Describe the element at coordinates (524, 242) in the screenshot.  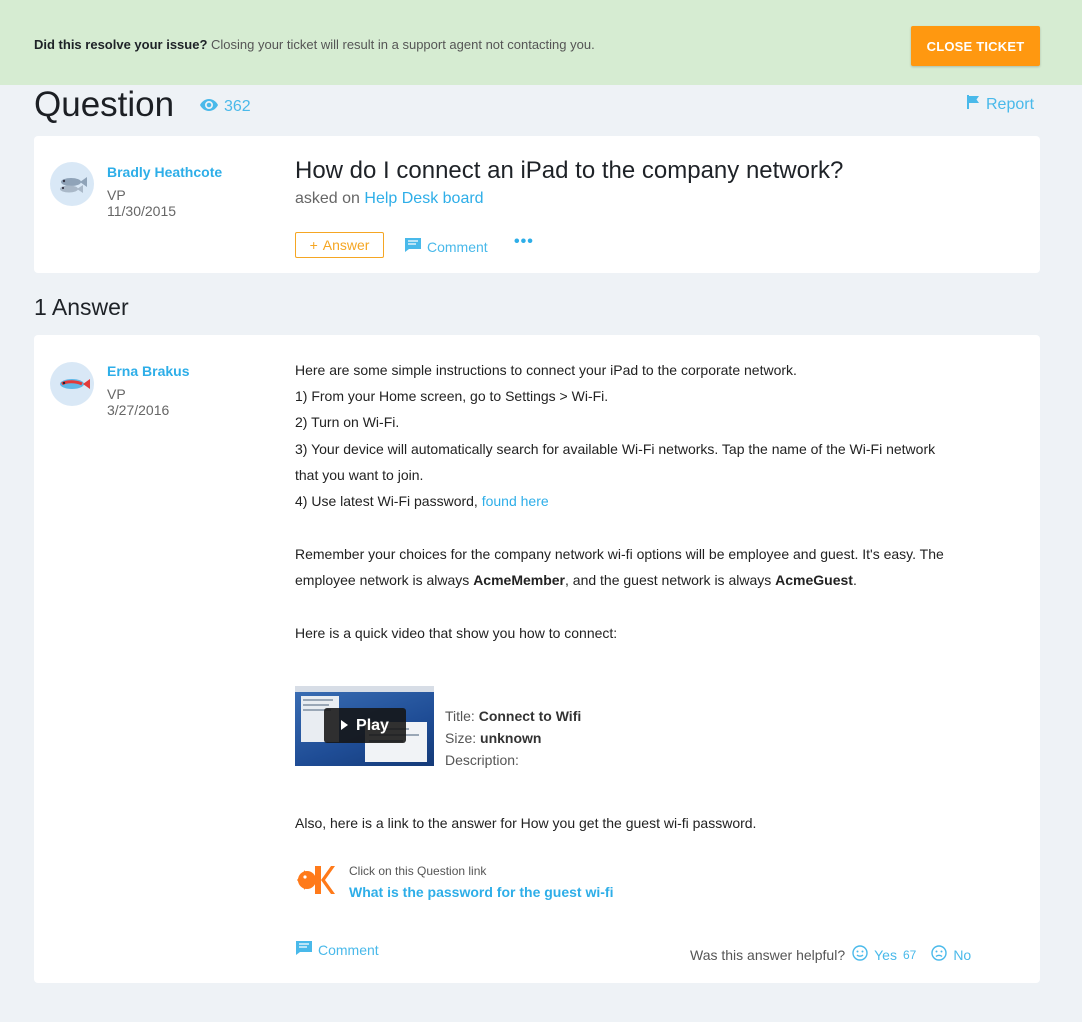
I see `more-options-button: •••` at that location.